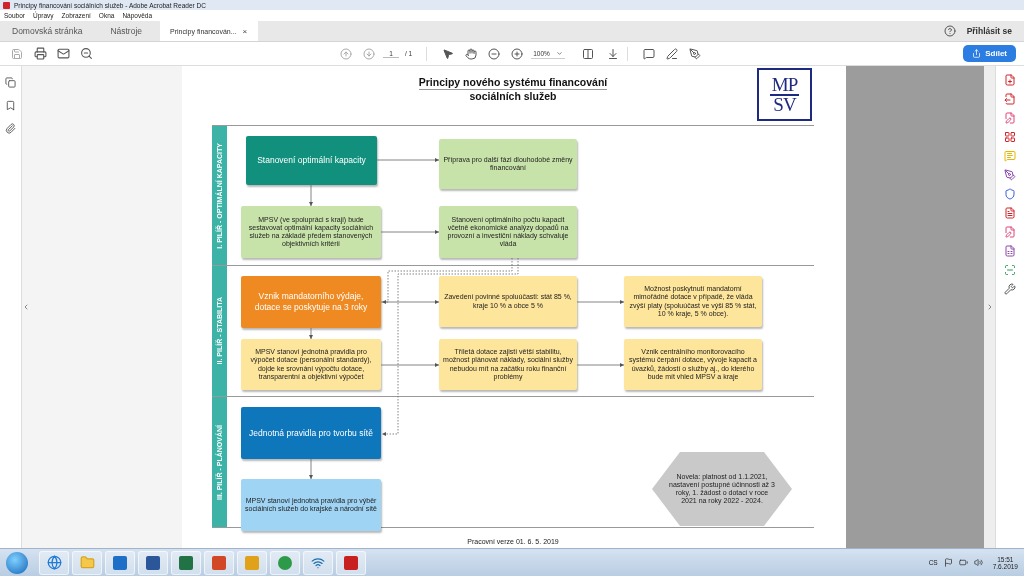 This screenshot has height=576, width=1024. I want to click on sign-in-link: Přihlásit se, so click(989, 31).